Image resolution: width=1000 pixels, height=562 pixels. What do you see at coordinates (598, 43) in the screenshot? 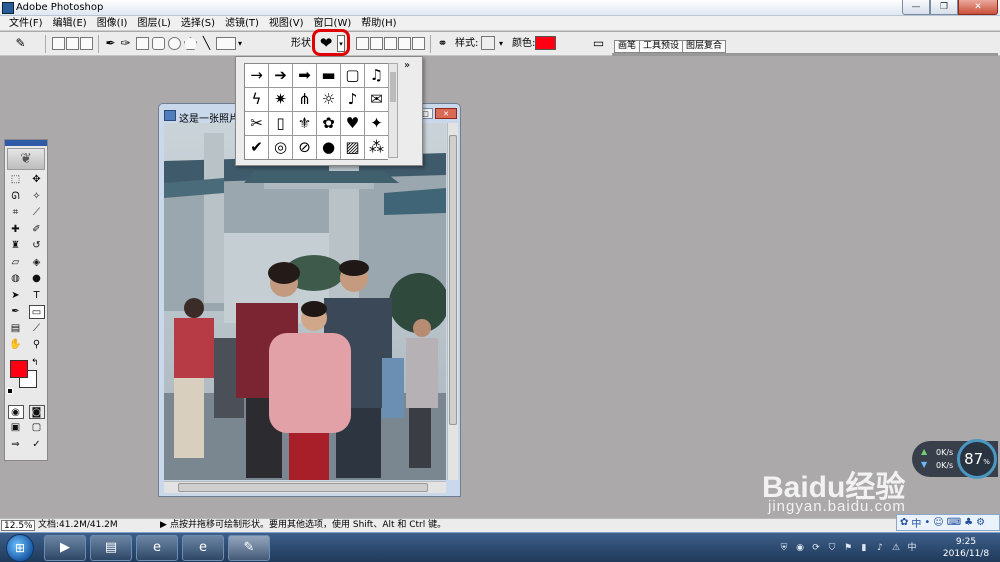
I see `palette-well-icon: ▭` at bounding box center [598, 43].